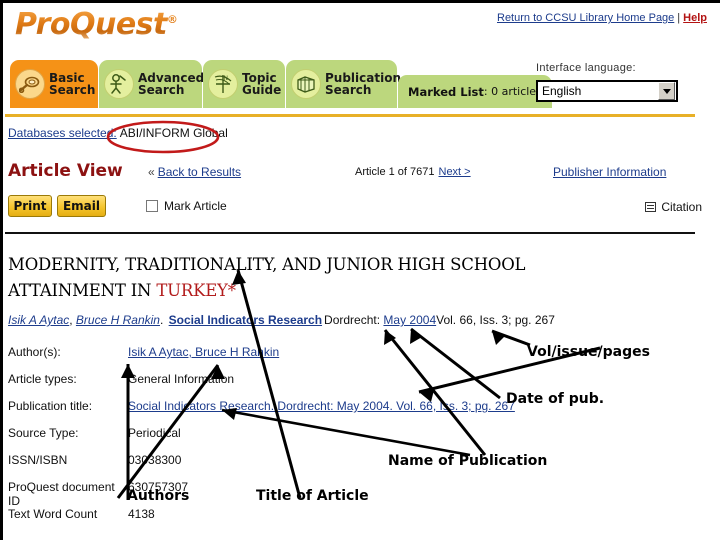 Image resolution: width=720 pixels, height=540 pixels. What do you see at coordinates (65, 171) in the screenshot?
I see `page-title: Article View` at bounding box center [65, 171].